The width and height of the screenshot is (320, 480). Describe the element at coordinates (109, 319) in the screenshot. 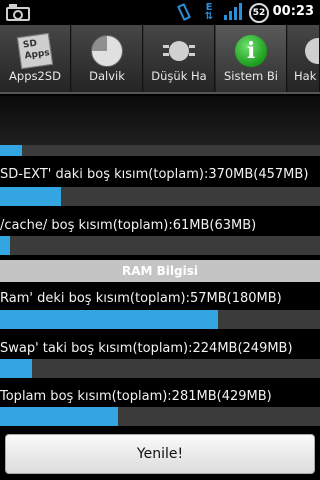

I see `ram-bar-fill` at that location.